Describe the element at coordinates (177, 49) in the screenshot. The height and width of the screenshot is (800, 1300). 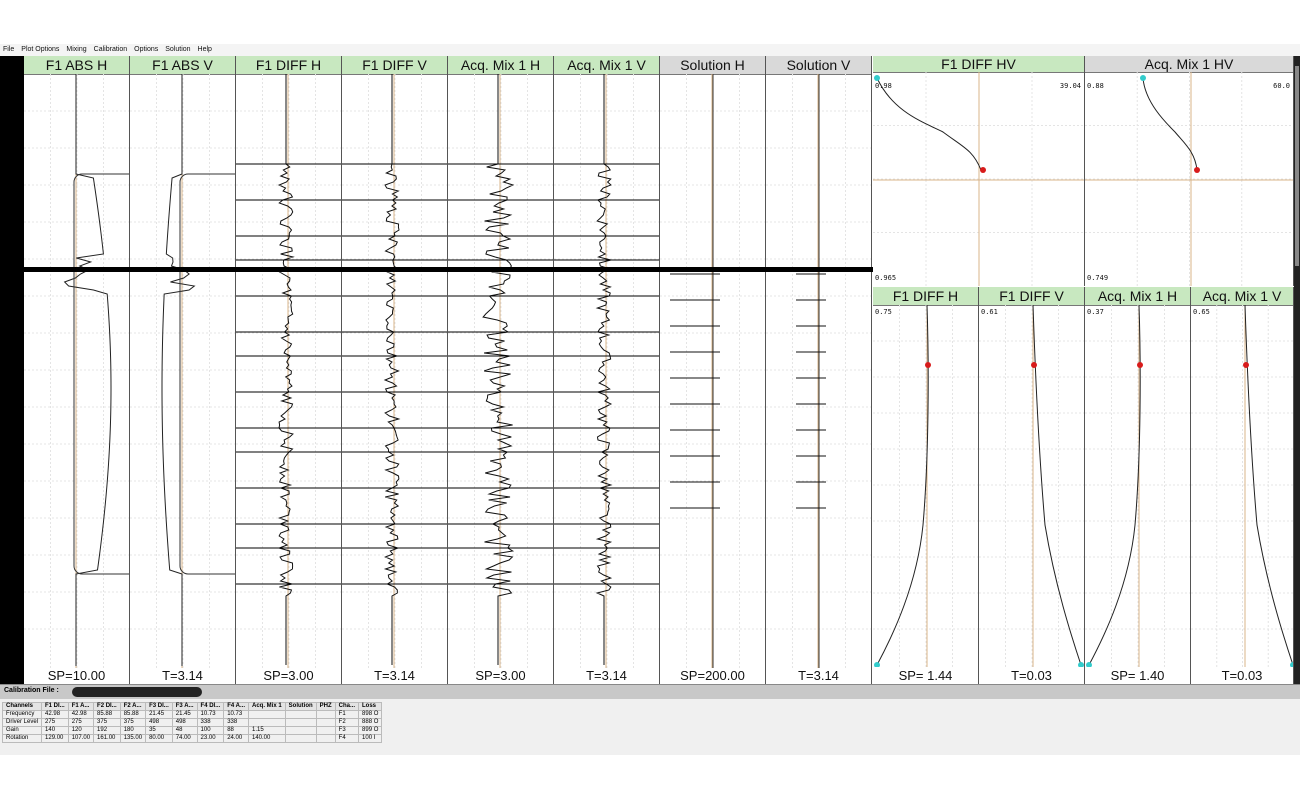
I see `menu-item-solution: Solution` at that location.